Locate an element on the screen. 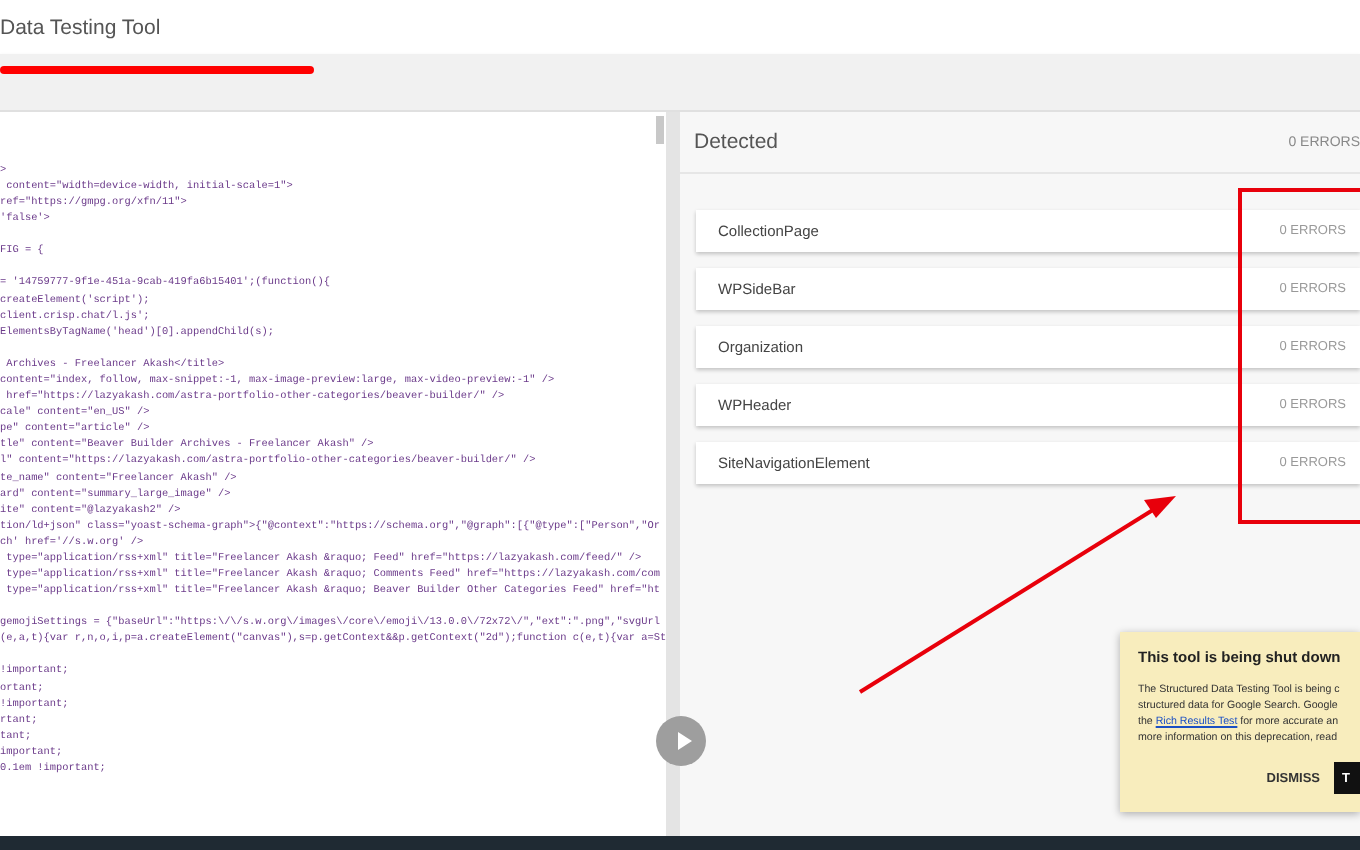 Image resolution: width=1360 pixels, height=850 pixels. detected-heading: Detected is located at coordinates (736, 142).